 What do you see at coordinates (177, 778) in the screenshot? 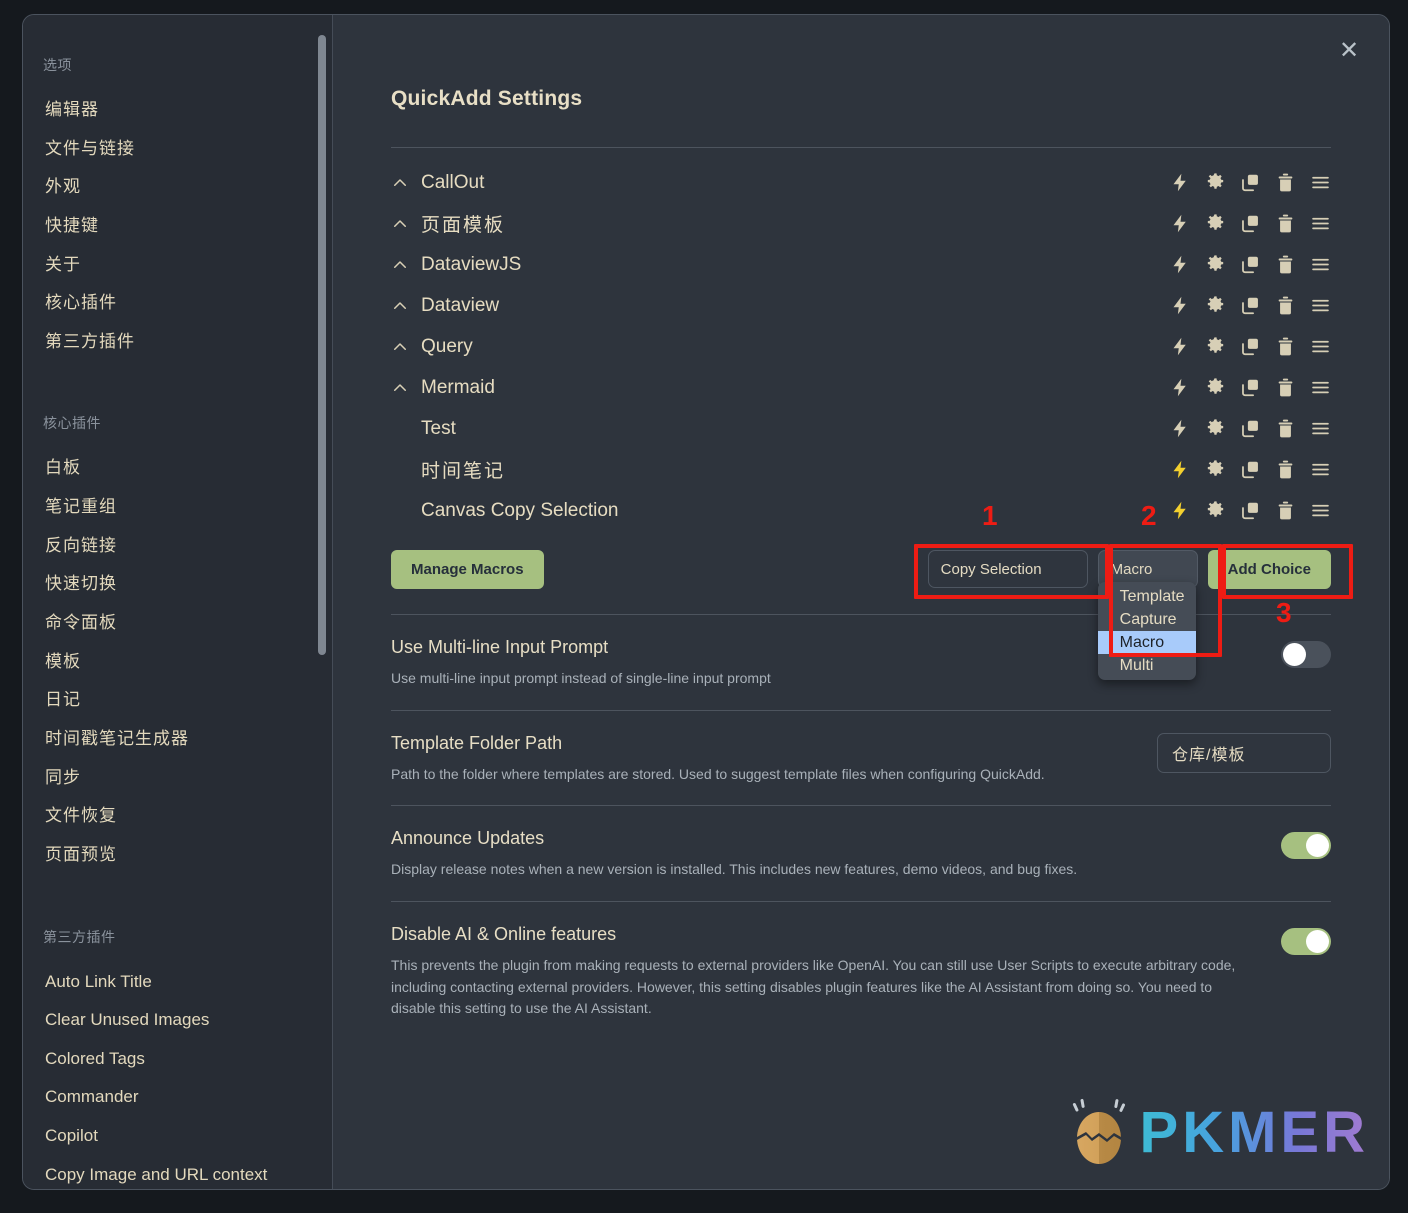
I see `sidebar-item-item-8: 同步` at bounding box center [177, 778].